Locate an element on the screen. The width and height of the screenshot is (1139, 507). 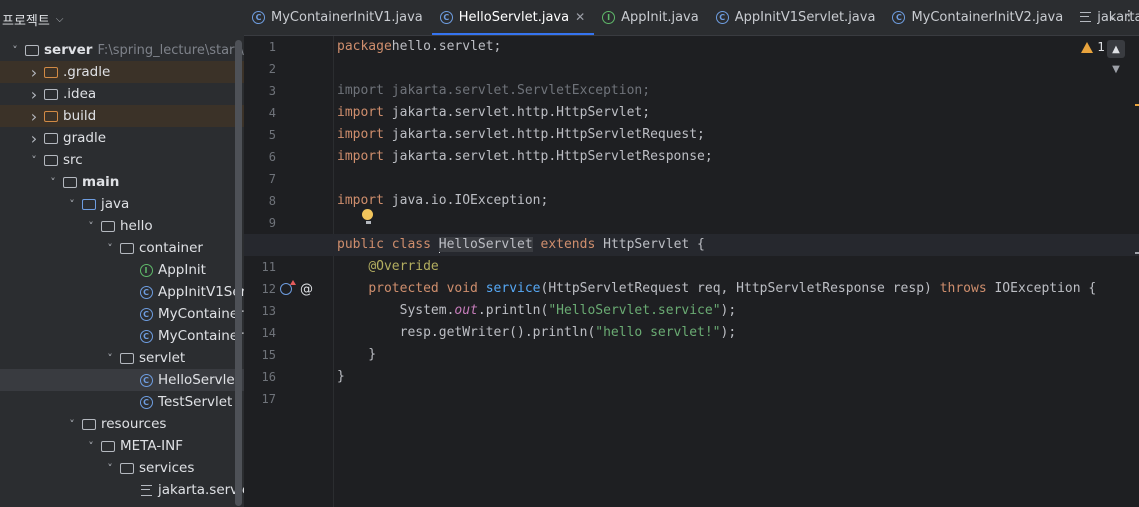
line-number: 14 is located at coordinates (260, 333).